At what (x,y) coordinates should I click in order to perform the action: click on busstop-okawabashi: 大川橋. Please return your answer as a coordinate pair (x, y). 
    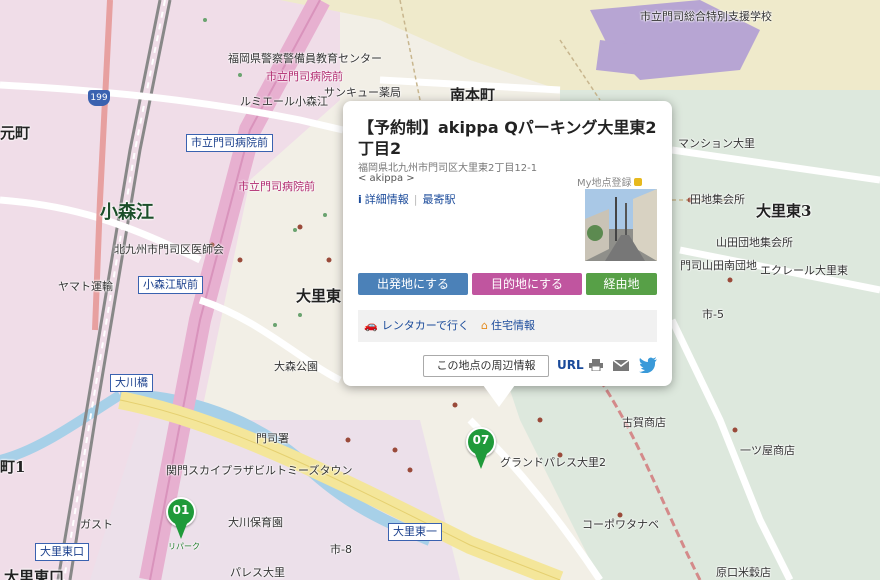
    Looking at the image, I should click on (131, 383).